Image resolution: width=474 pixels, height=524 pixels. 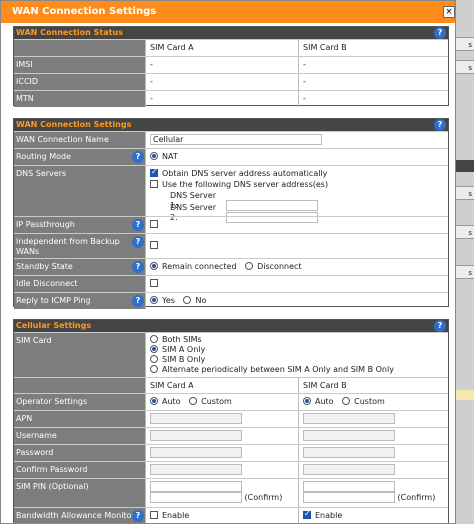 What do you see at coordinates (69, 32) in the screenshot?
I see `section-title: WAN Connection Status` at bounding box center [69, 32].